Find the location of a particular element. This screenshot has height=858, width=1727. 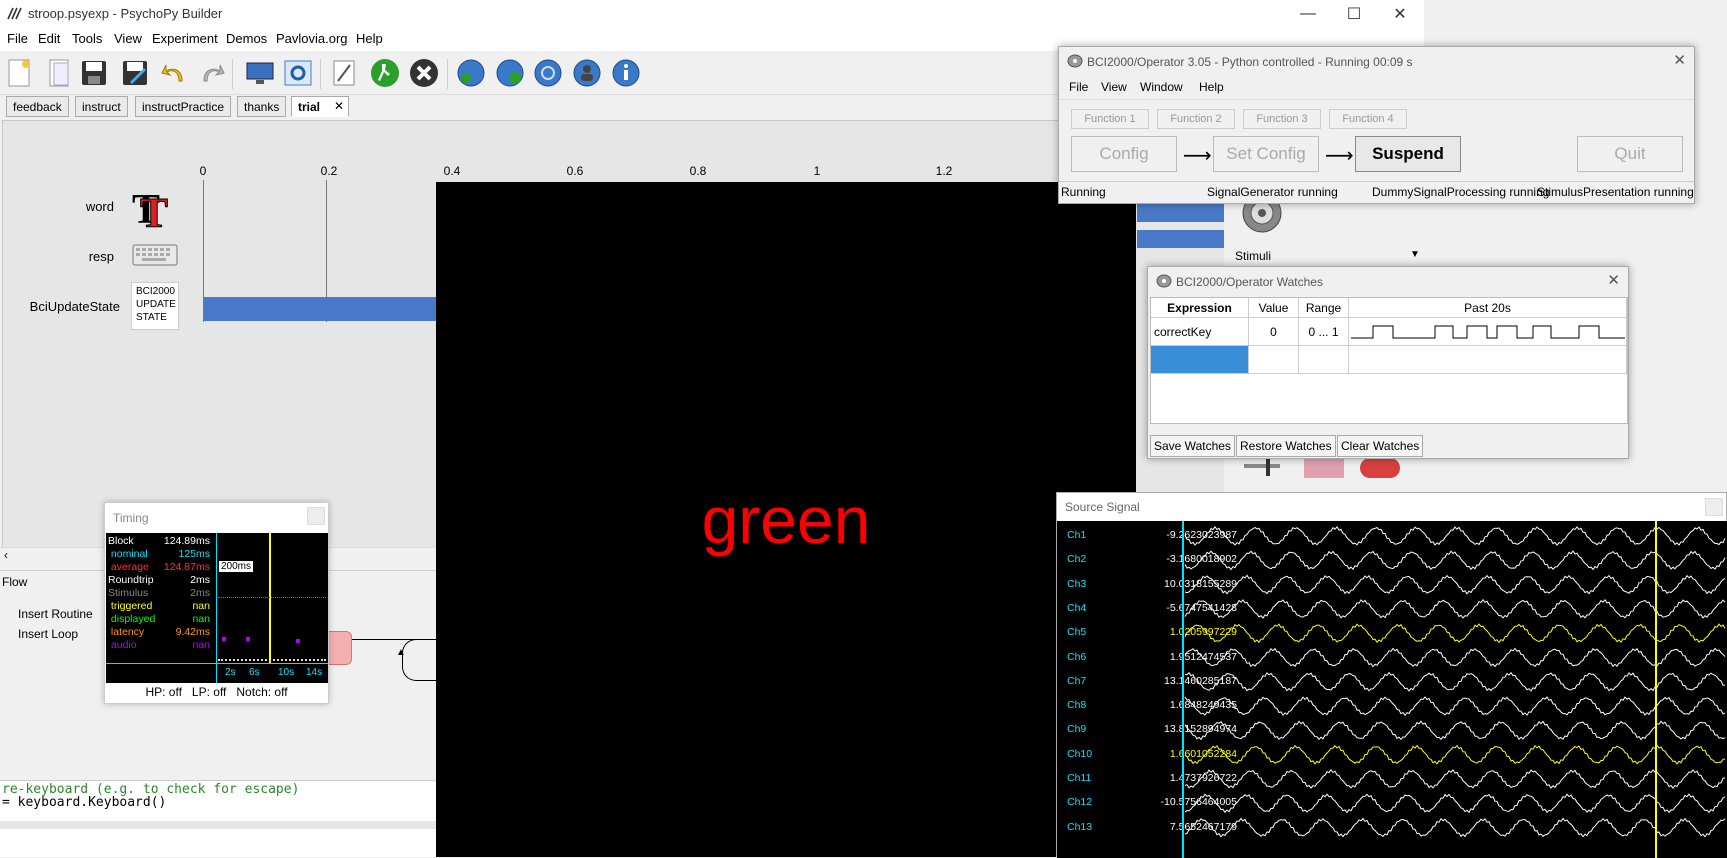

save-icon is located at coordinates (94, 73).